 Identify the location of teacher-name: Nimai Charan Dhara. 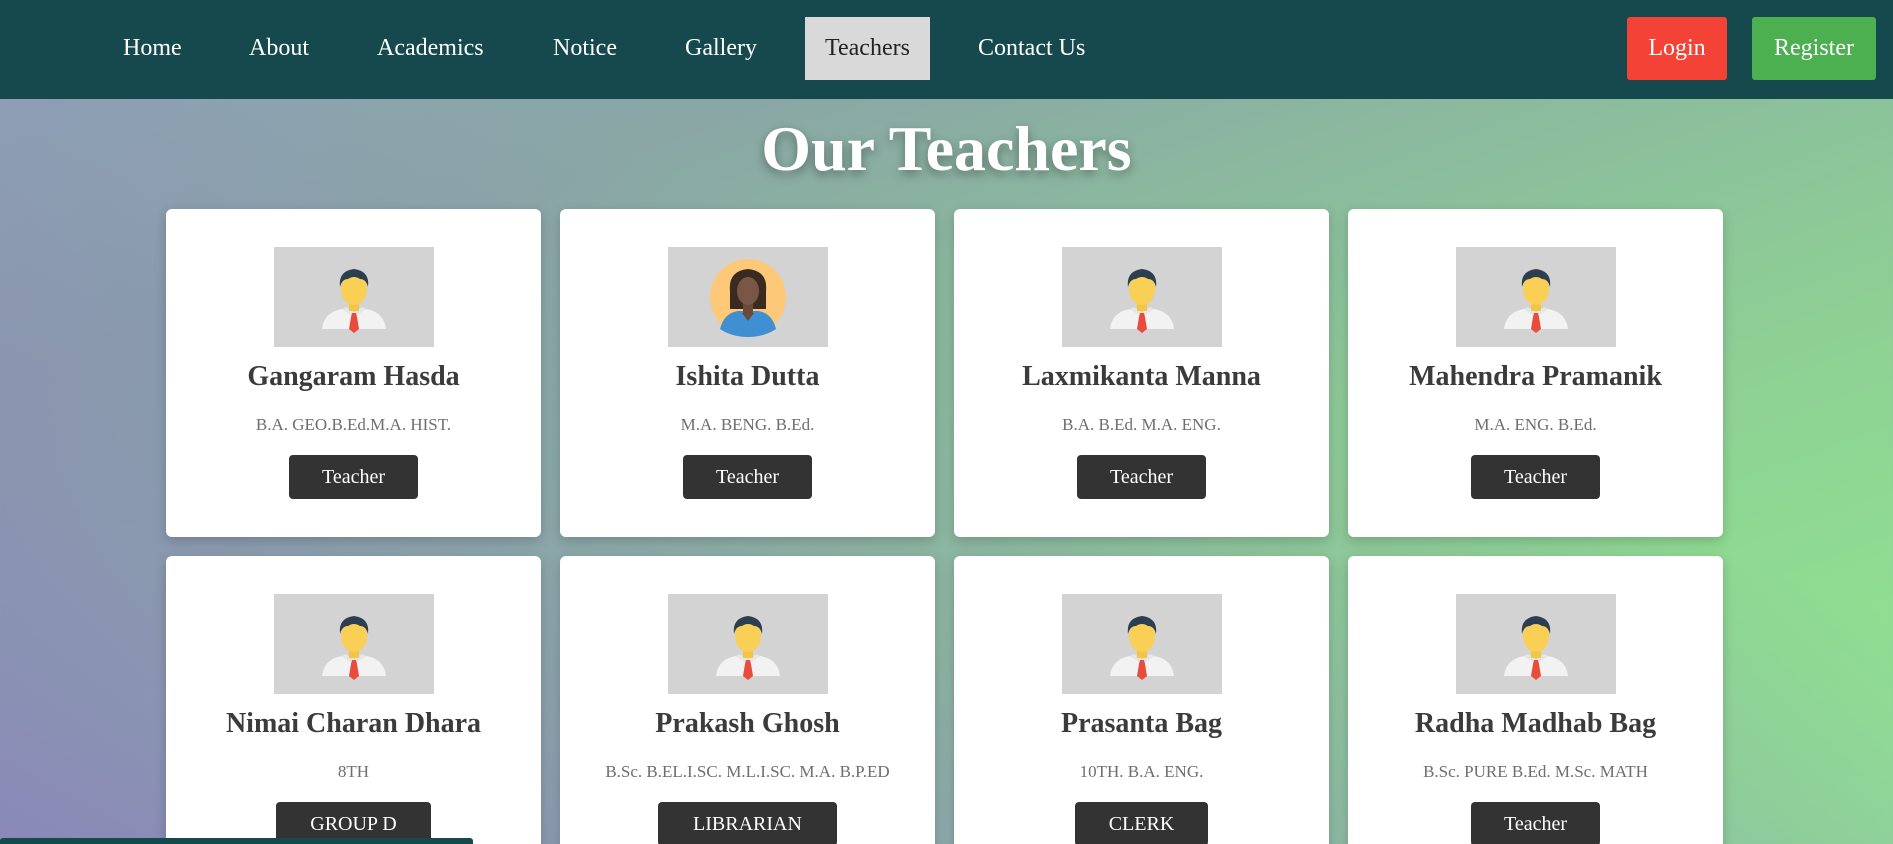
(353, 723).